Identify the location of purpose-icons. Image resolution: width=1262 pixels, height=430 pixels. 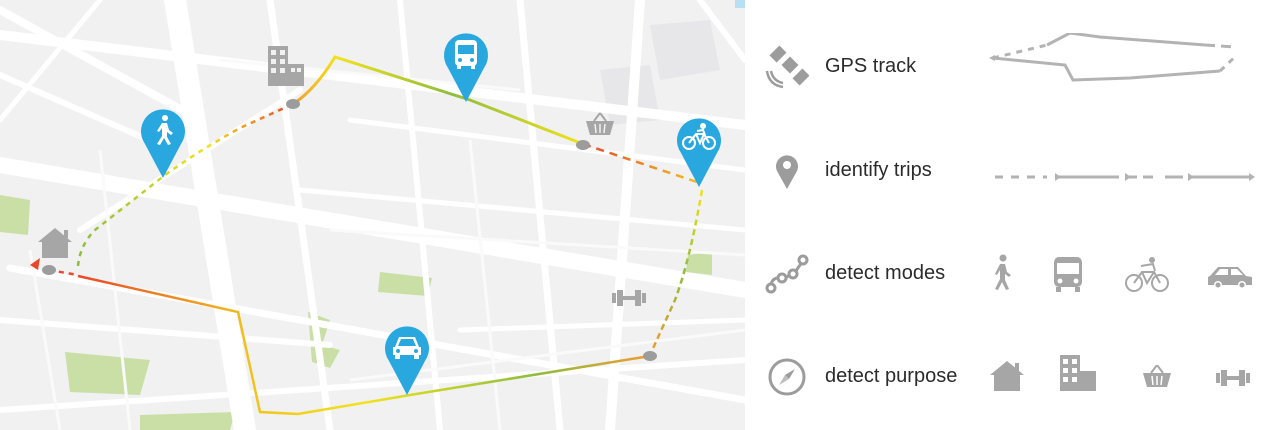
(1126, 378).